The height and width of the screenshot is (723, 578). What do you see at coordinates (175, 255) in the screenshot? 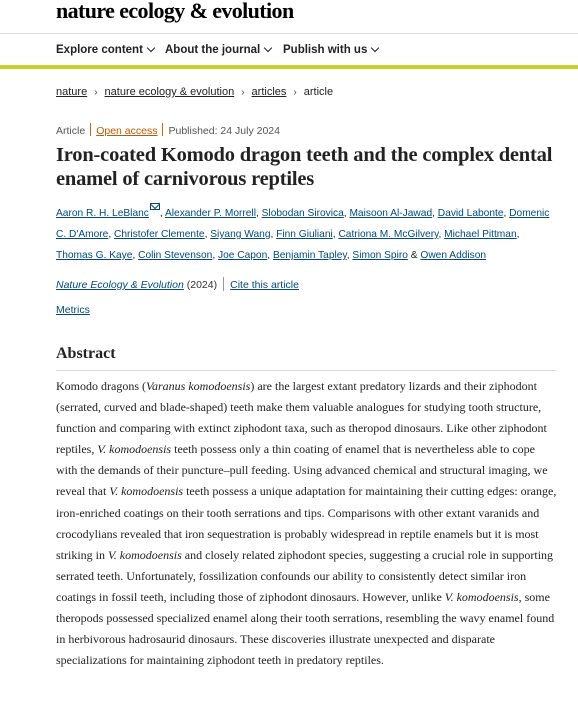
I see `author-link: Colin Stevenson` at bounding box center [175, 255].